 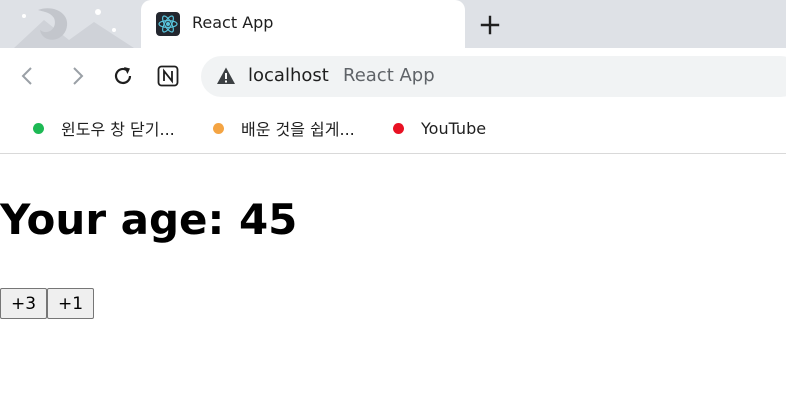 I want to click on arrow-left-icon, so click(x=26, y=76).